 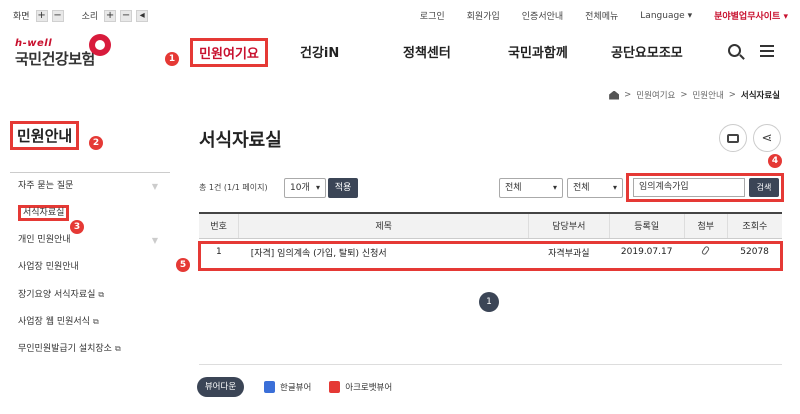 What do you see at coordinates (343, 188) in the screenshot?
I see `apply-button: 적용` at bounding box center [343, 188].